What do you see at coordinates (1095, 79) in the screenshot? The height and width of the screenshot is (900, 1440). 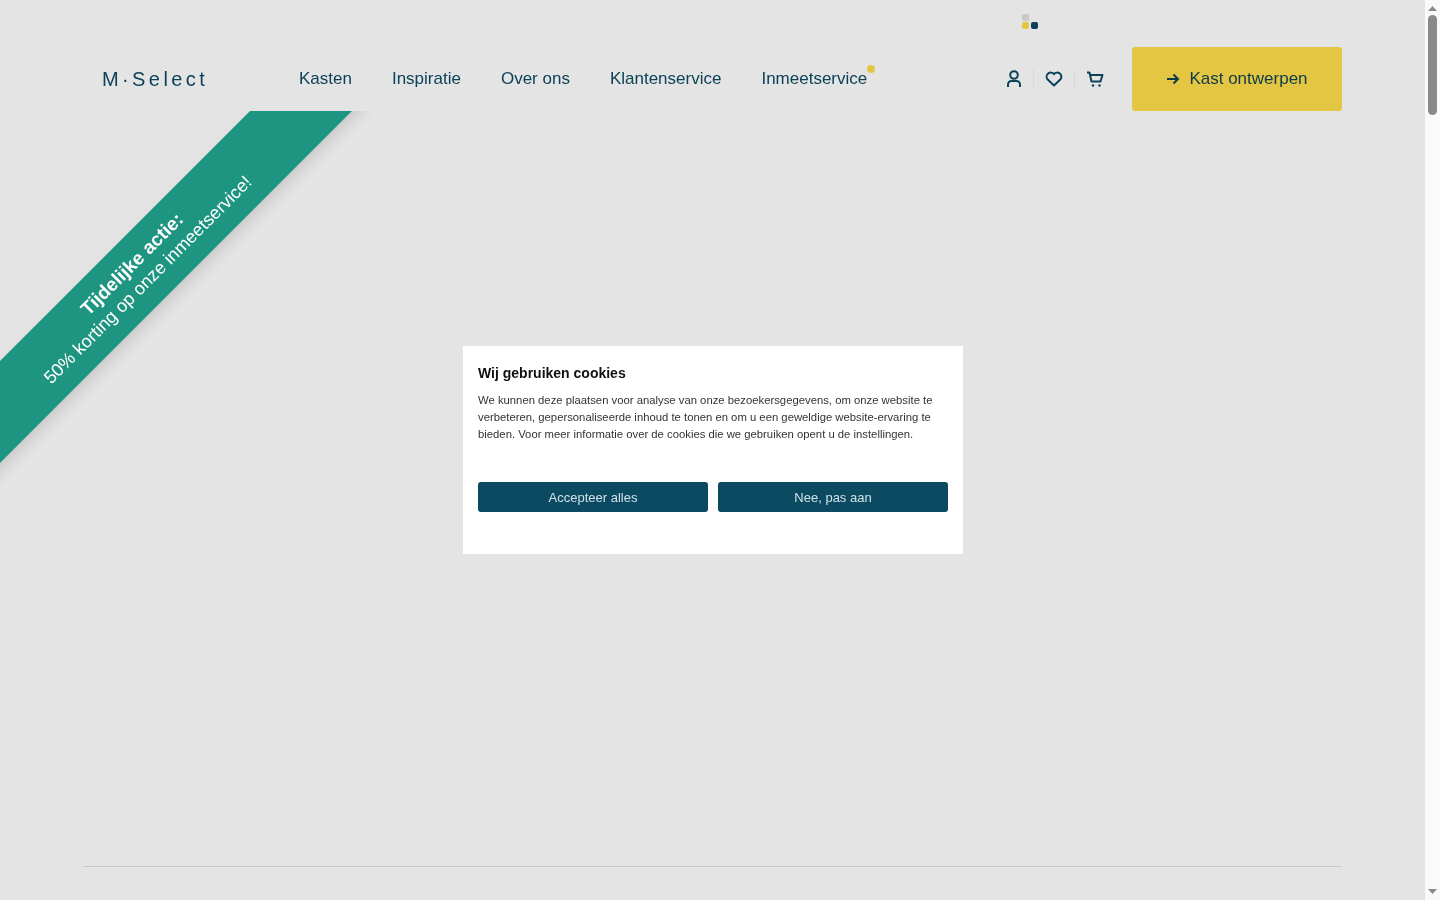 I see `cart-icon` at bounding box center [1095, 79].